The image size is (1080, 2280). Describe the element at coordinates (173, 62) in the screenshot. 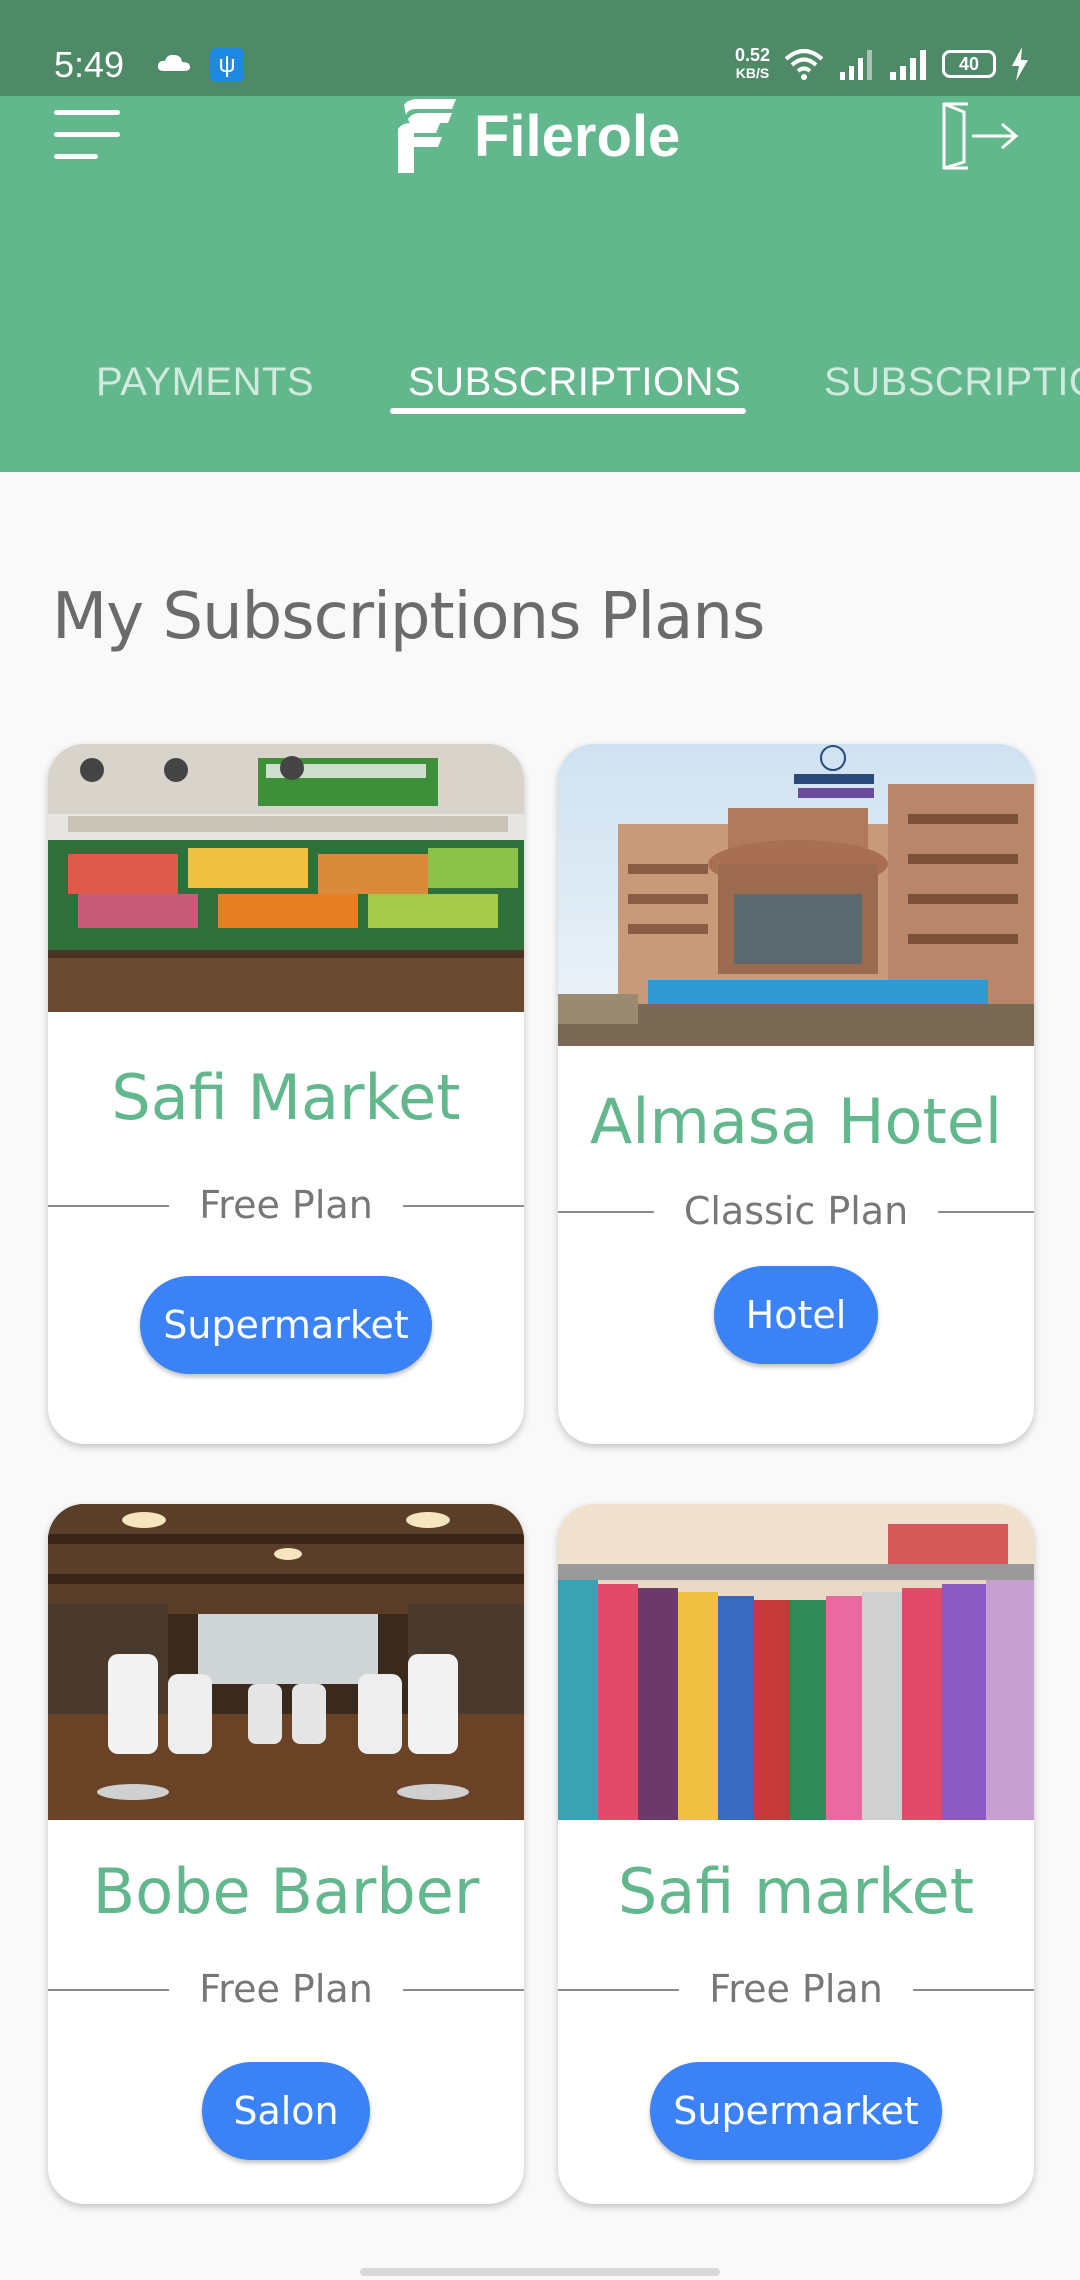

I see `cloud-icon` at that location.